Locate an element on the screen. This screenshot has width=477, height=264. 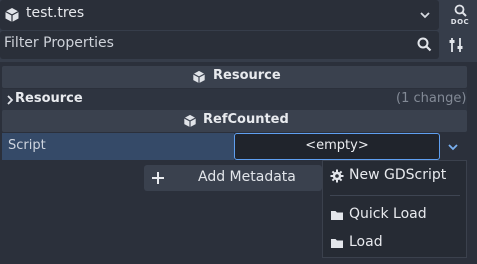
menu-separator is located at coordinates (395, 195).